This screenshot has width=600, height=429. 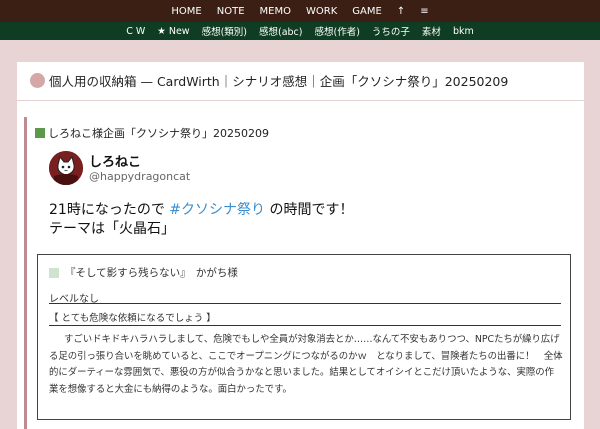 I want to click on subnav-abc-link: 感想(abc), so click(x=281, y=31).